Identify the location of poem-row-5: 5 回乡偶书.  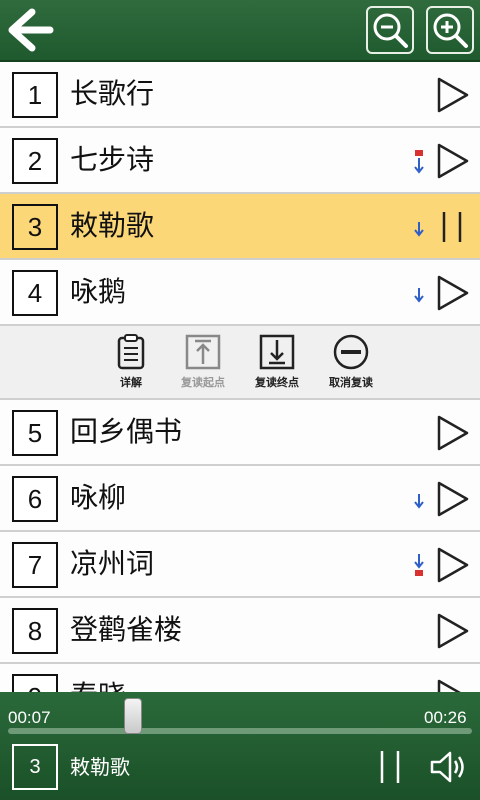
(240, 433).